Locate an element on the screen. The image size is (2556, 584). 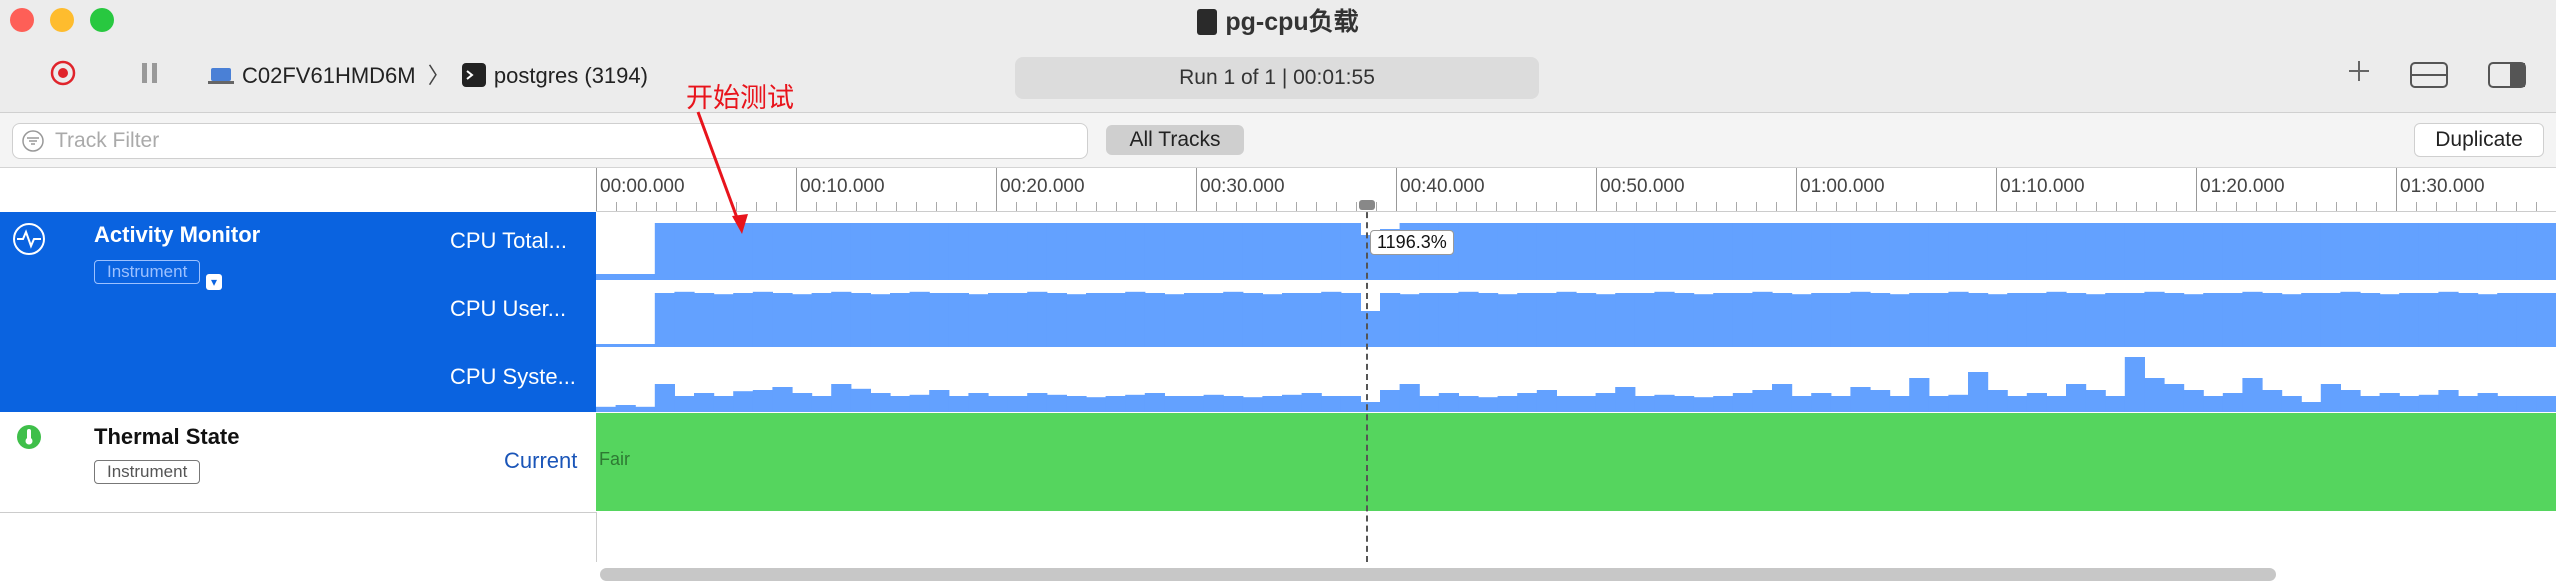
ruler-label: 00:00.000 is located at coordinates (642, 186).